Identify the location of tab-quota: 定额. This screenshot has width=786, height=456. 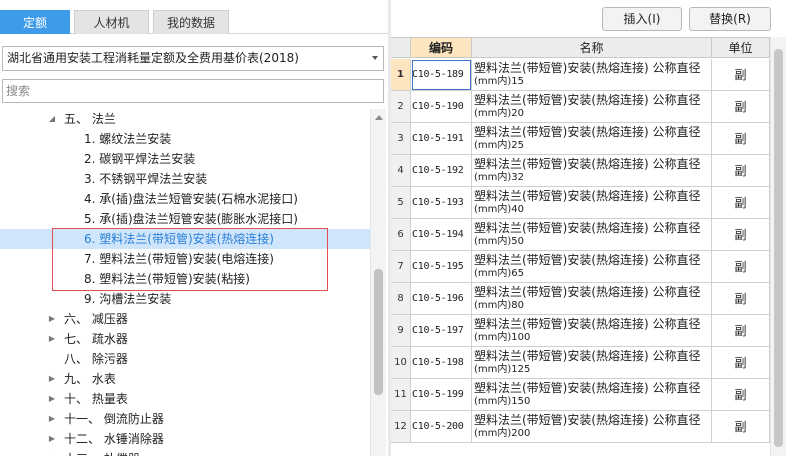
(35, 22).